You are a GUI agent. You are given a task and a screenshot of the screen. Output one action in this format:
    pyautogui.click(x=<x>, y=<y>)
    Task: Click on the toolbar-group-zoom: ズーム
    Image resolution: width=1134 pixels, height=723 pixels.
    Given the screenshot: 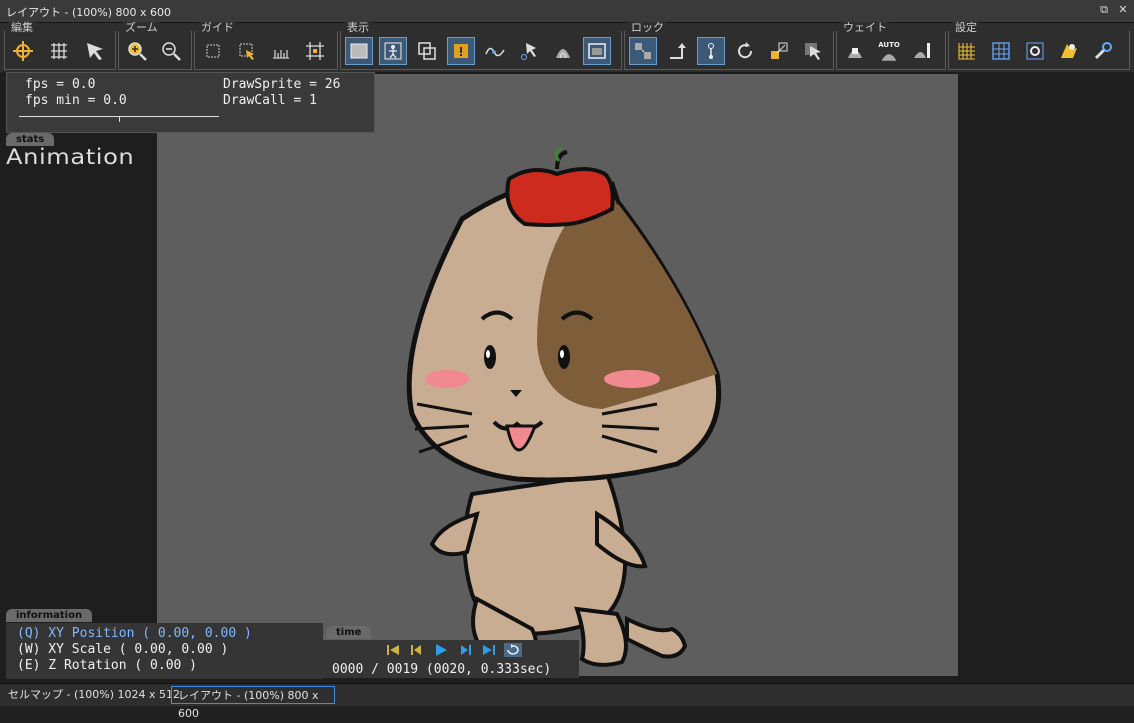 What is the action you would take?
    pyautogui.click(x=155, y=46)
    